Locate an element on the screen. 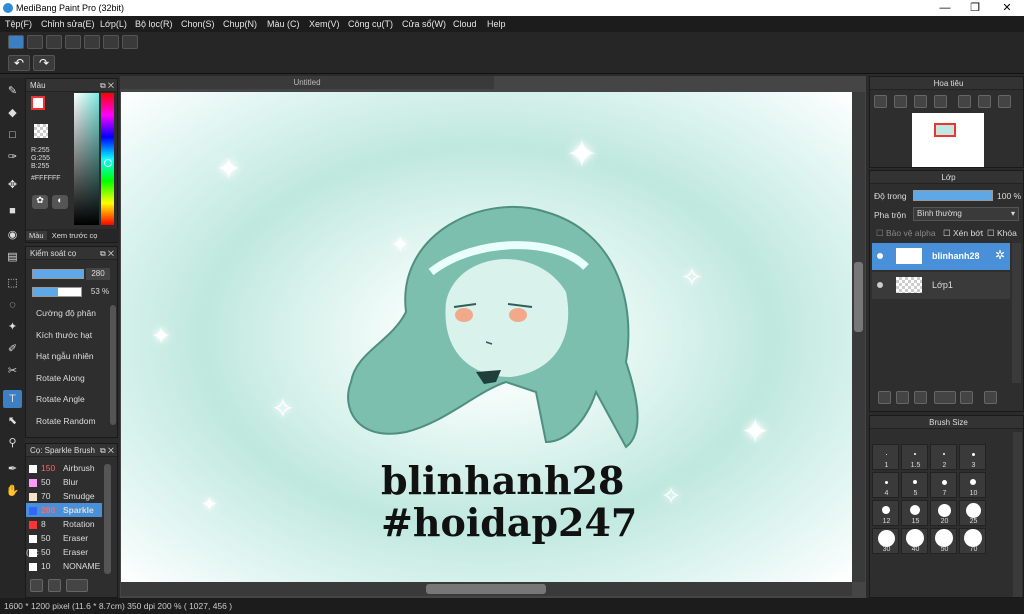  brush-size-cell: 15 is located at coordinates (914, 513).